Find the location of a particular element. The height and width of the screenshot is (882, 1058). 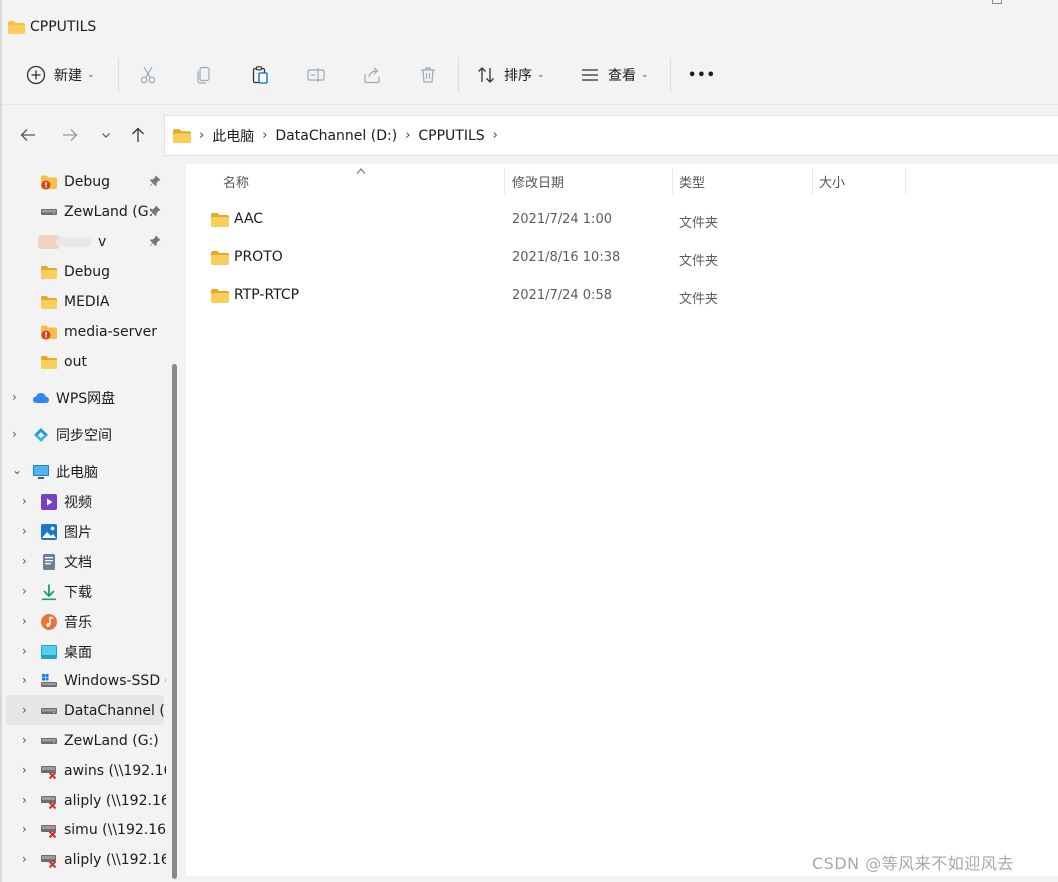

sidebar-item-media-server: media-server is located at coordinates (98, 332).